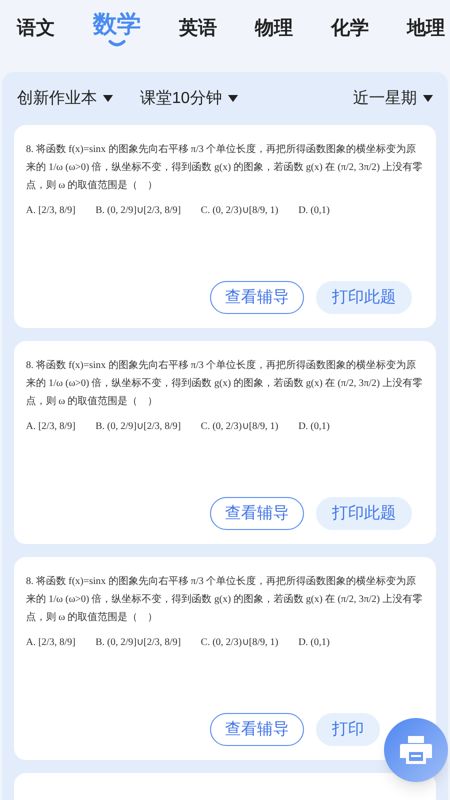  Describe the element at coordinates (274, 29) in the screenshot. I see `subject-tab: 物理` at that location.